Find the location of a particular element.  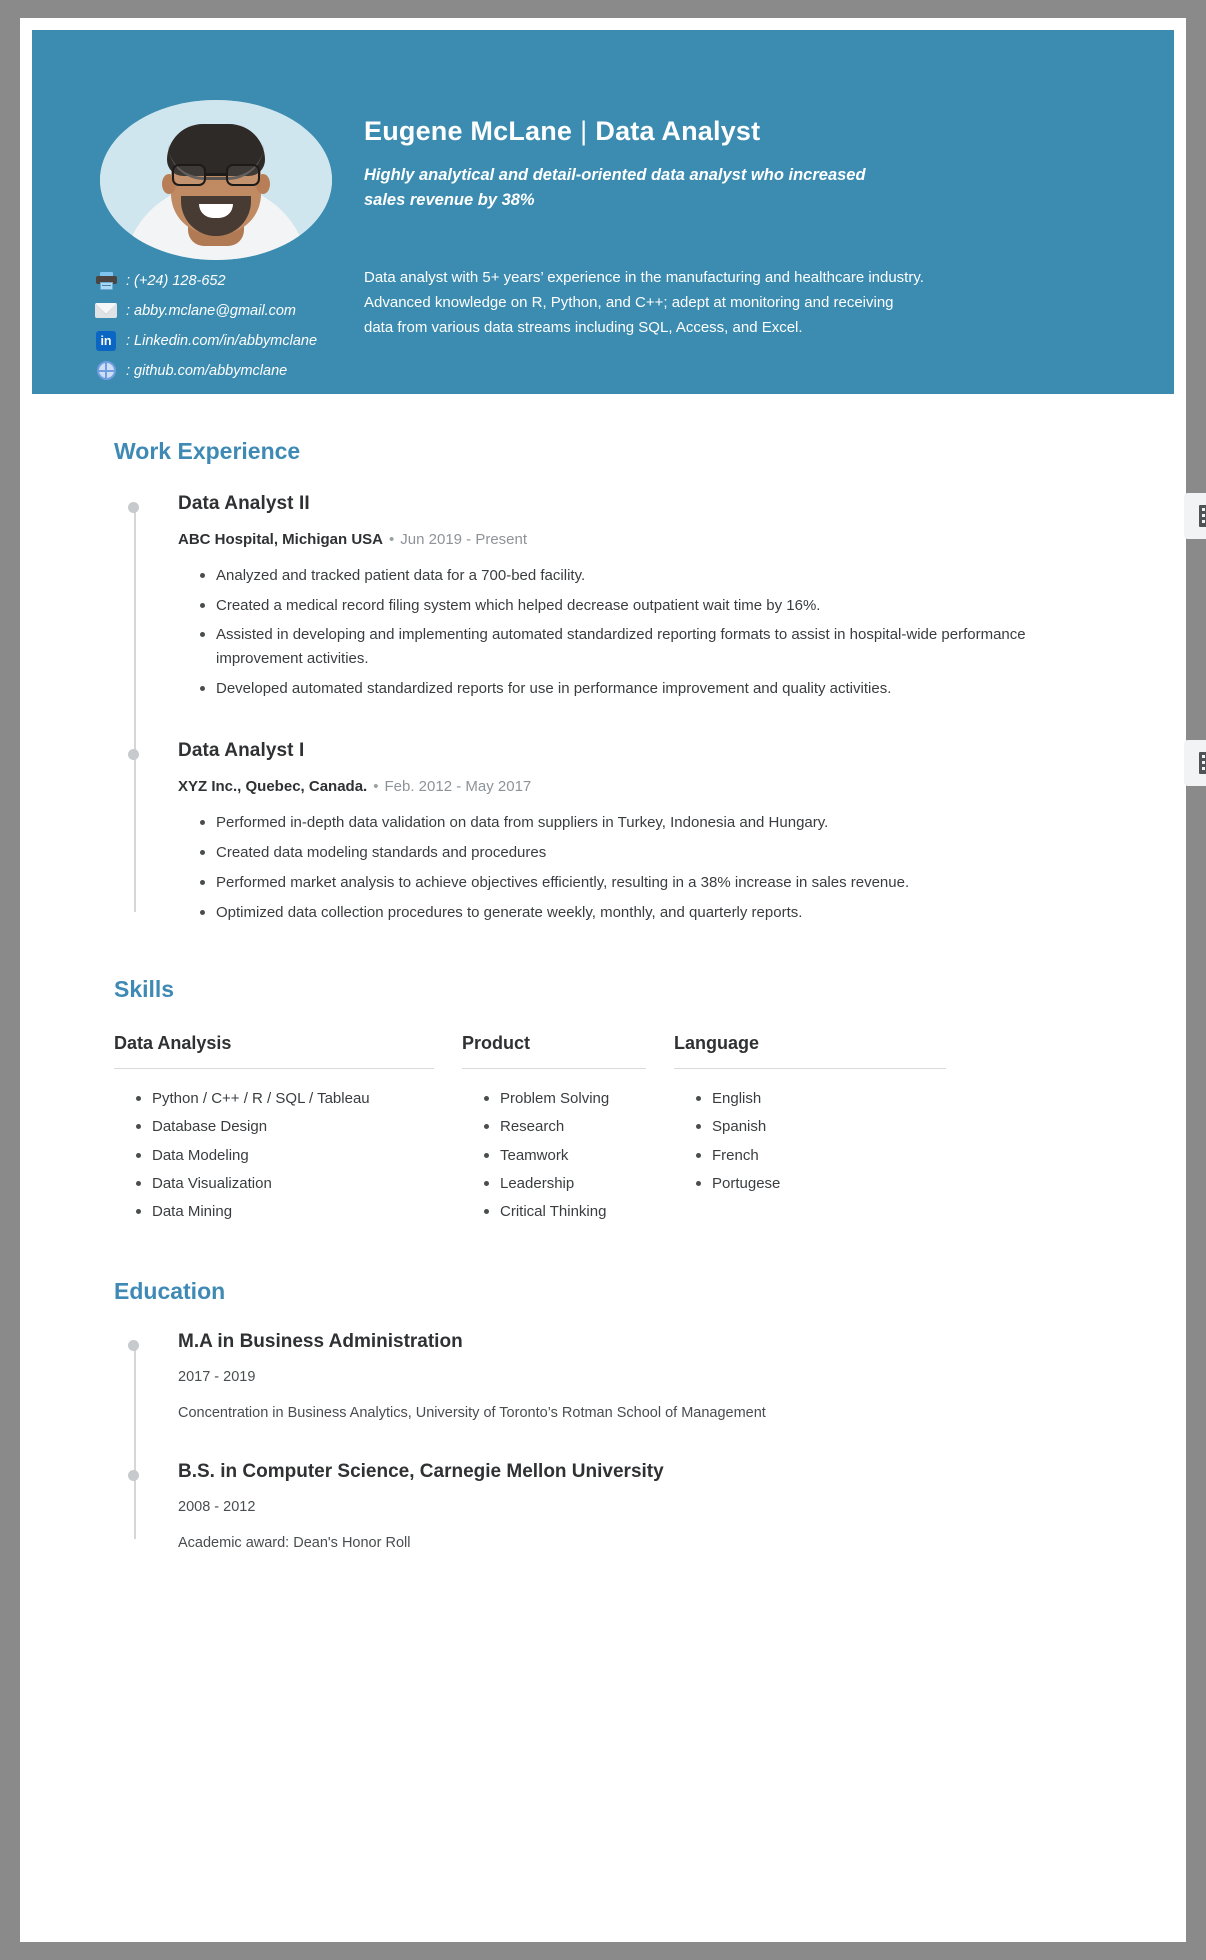

education-description: Academic award: Dean's Honor Roll is located at coordinates (294, 1543).